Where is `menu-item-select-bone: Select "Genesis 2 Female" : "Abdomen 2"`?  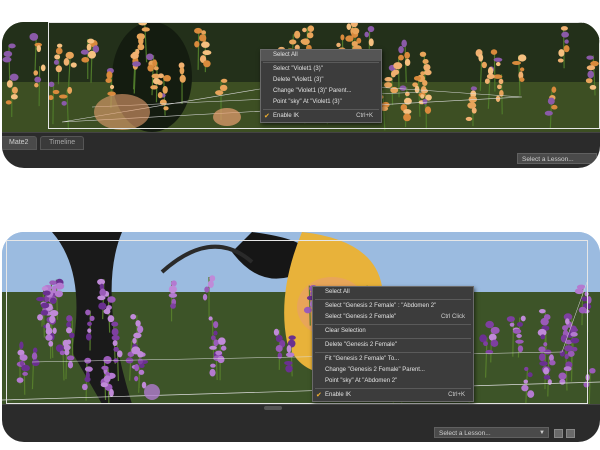
menu-item-select-bone: Select "Genesis 2 Female" : "Abdomen 2" is located at coordinates (393, 306).